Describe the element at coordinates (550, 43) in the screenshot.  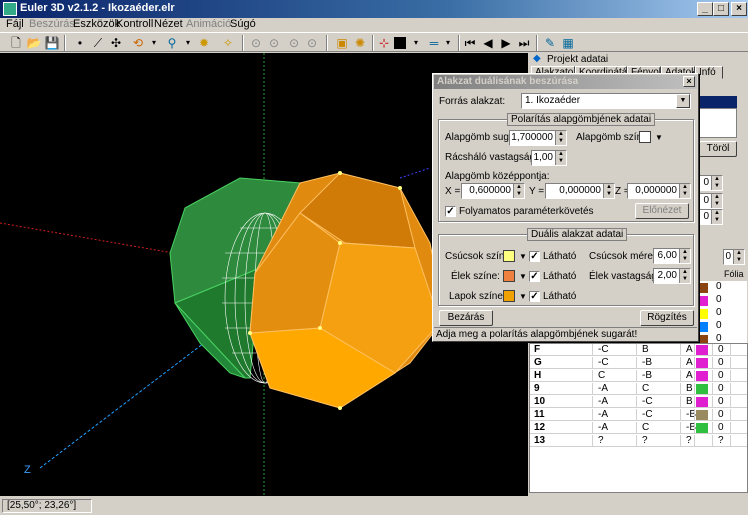
I see `edit-properties-icon: ✎` at that location.